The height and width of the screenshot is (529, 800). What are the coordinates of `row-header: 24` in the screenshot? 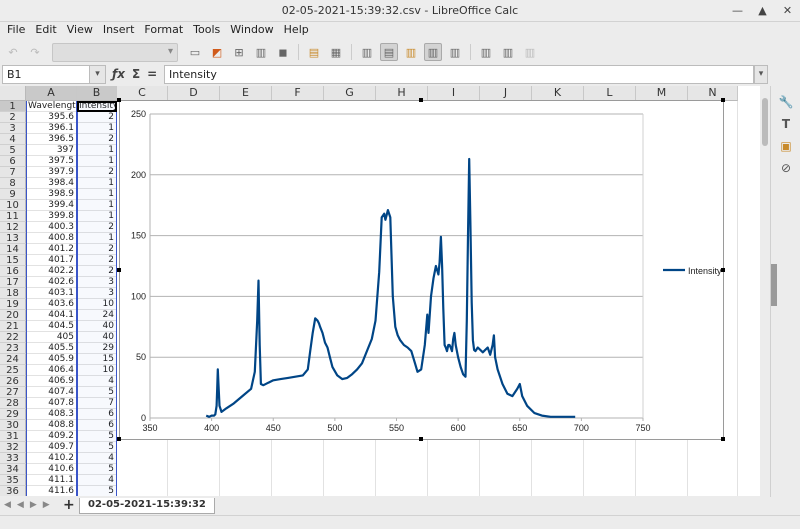 It's located at (13, 359).